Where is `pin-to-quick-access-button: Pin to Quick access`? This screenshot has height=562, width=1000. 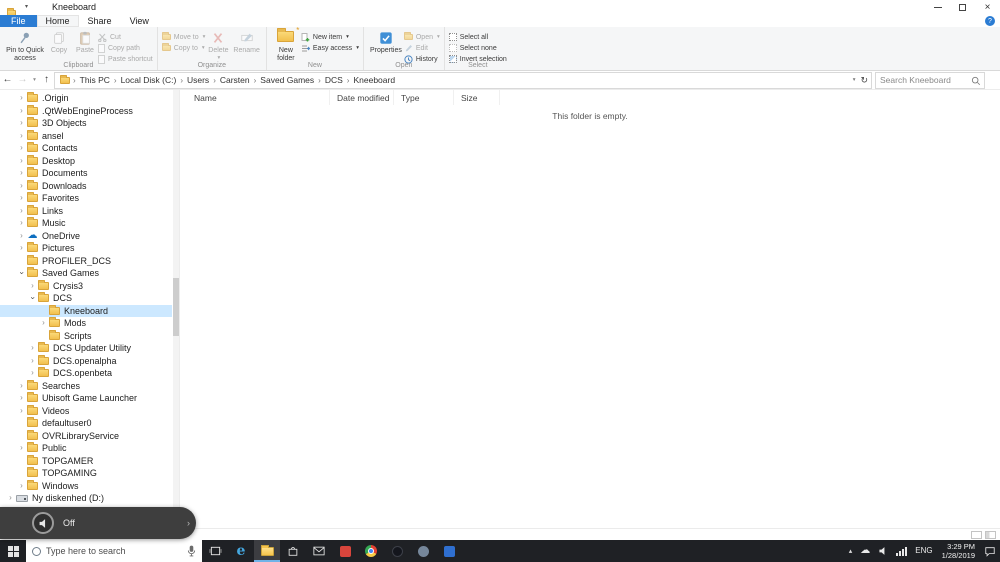 pin-to-quick-access-button: Pin to Quick access is located at coordinates (25, 46).